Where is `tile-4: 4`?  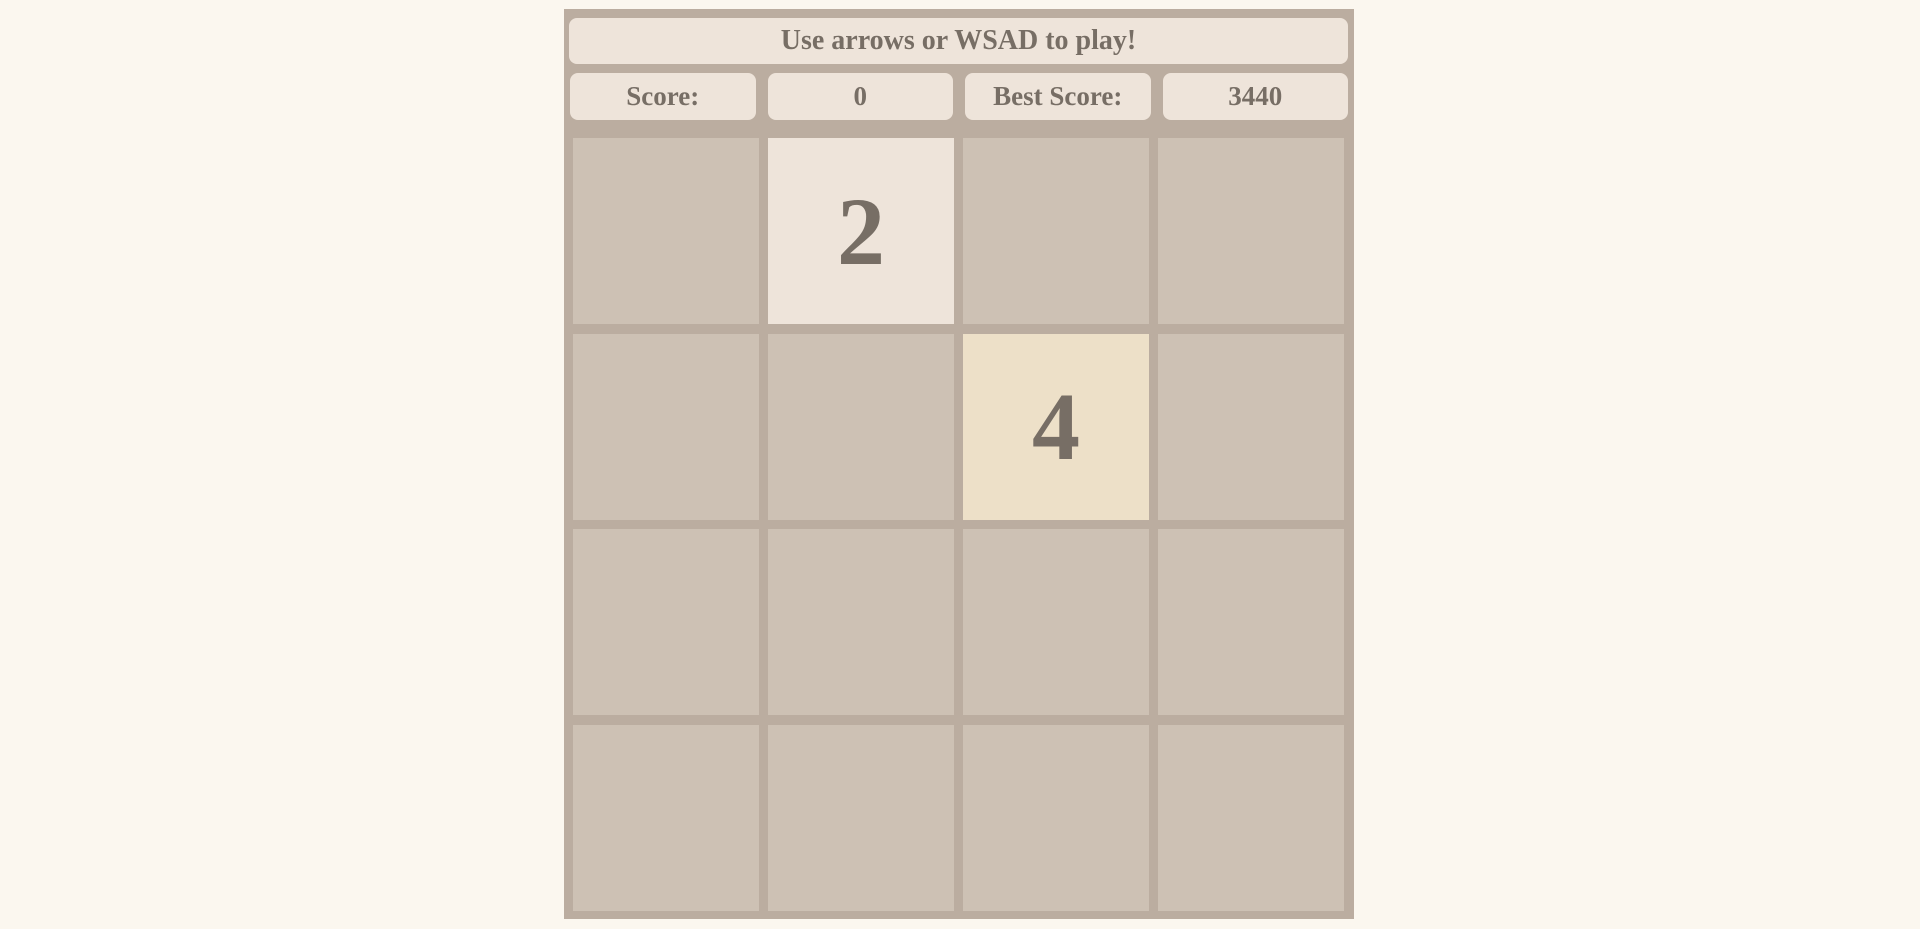 tile-4: 4 is located at coordinates (1056, 426).